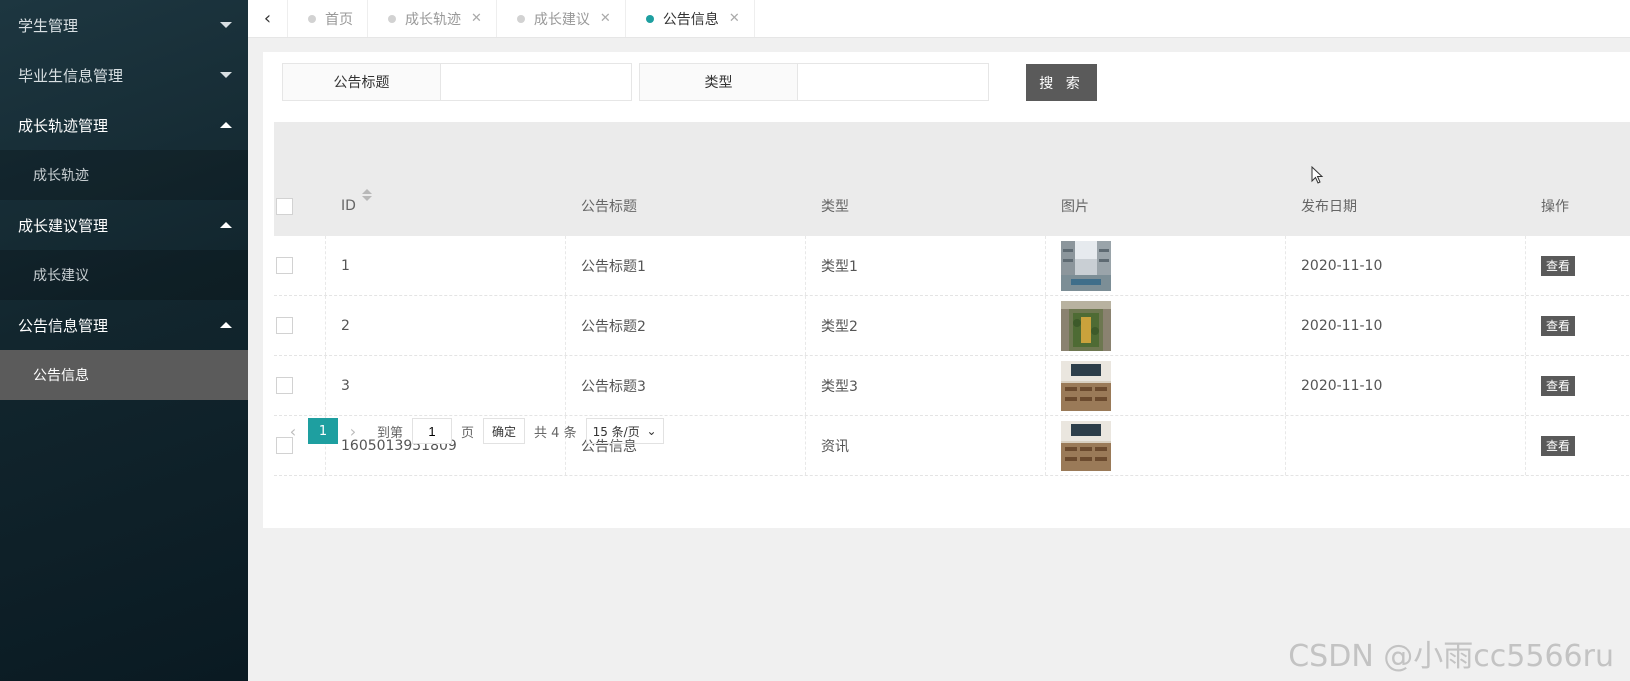  What do you see at coordinates (1061, 82) in the screenshot?
I see `search-button: 搜 索` at bounding box center [1061, 82].